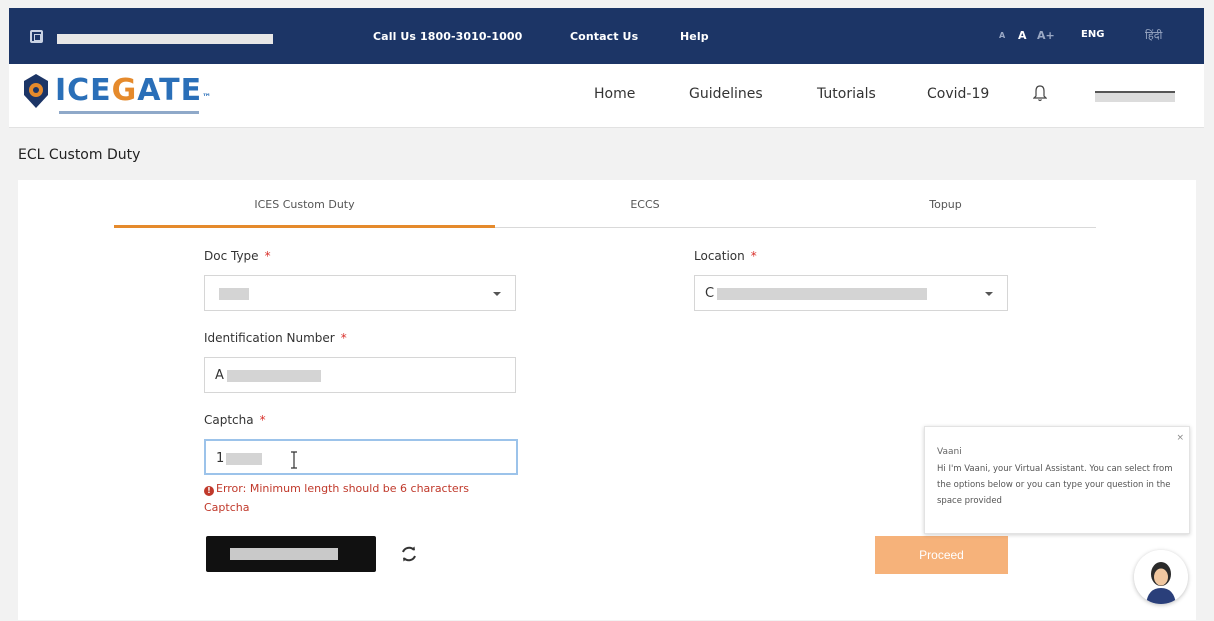 The height and width of the screenshot is (621, 1214). I want to click on bell-icon, so click(1040, 93).